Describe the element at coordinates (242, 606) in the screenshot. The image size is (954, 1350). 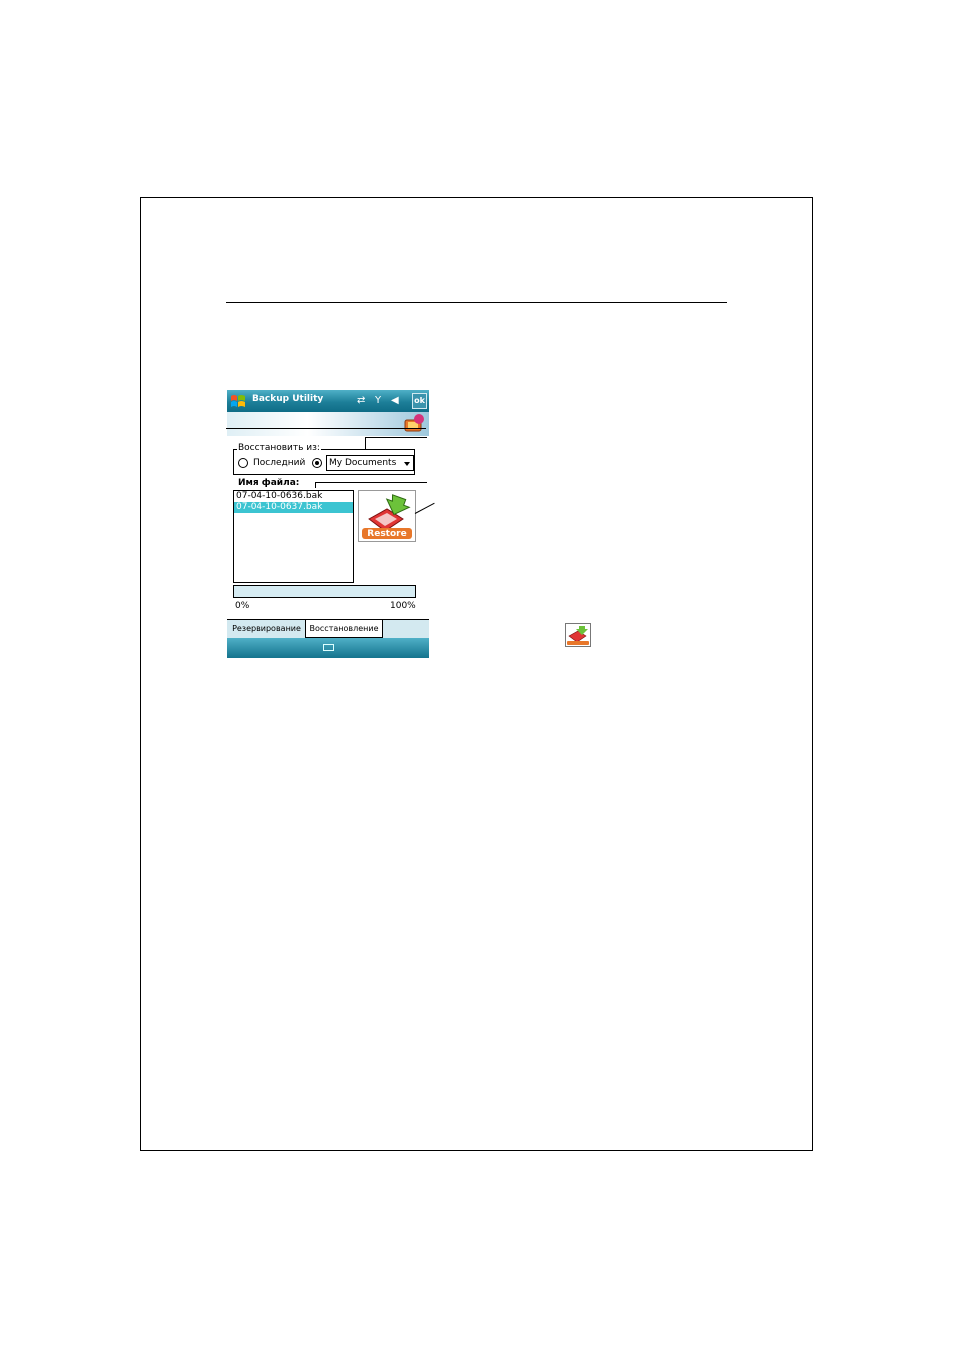
I see `progress-min-label: 0%` at that location.